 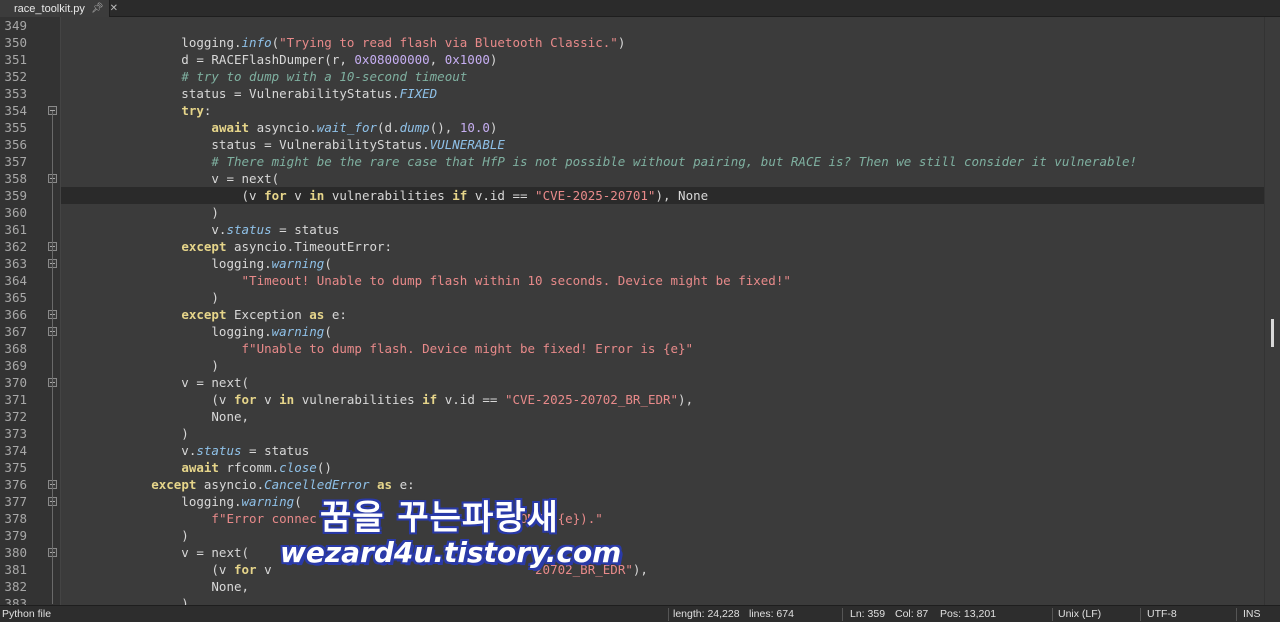 I want to click on status-encoding: UTF-8, so click(x=1162, y=614).